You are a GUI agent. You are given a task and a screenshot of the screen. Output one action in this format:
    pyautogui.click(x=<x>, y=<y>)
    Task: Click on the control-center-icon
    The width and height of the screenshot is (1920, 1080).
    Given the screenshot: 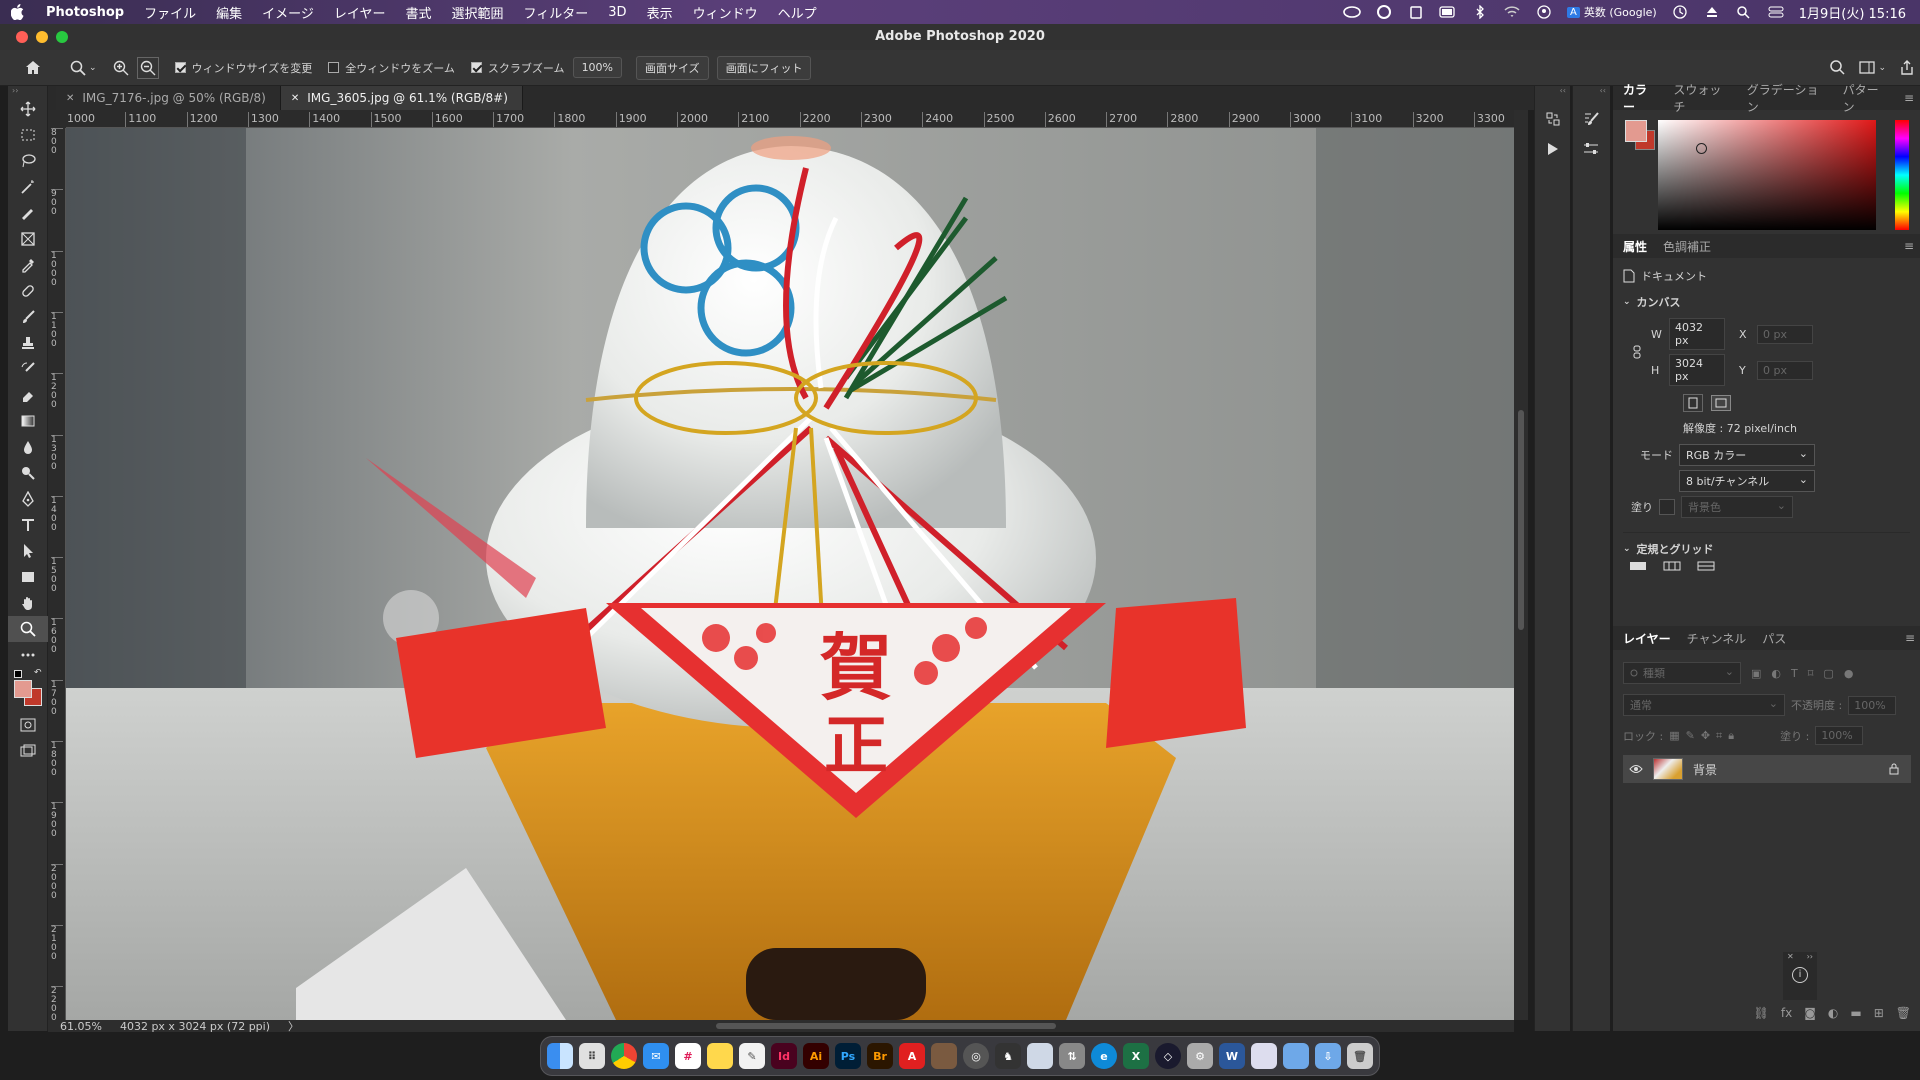 What is the action you would take?
    pyautogui.click(x=1776, y=12)
    